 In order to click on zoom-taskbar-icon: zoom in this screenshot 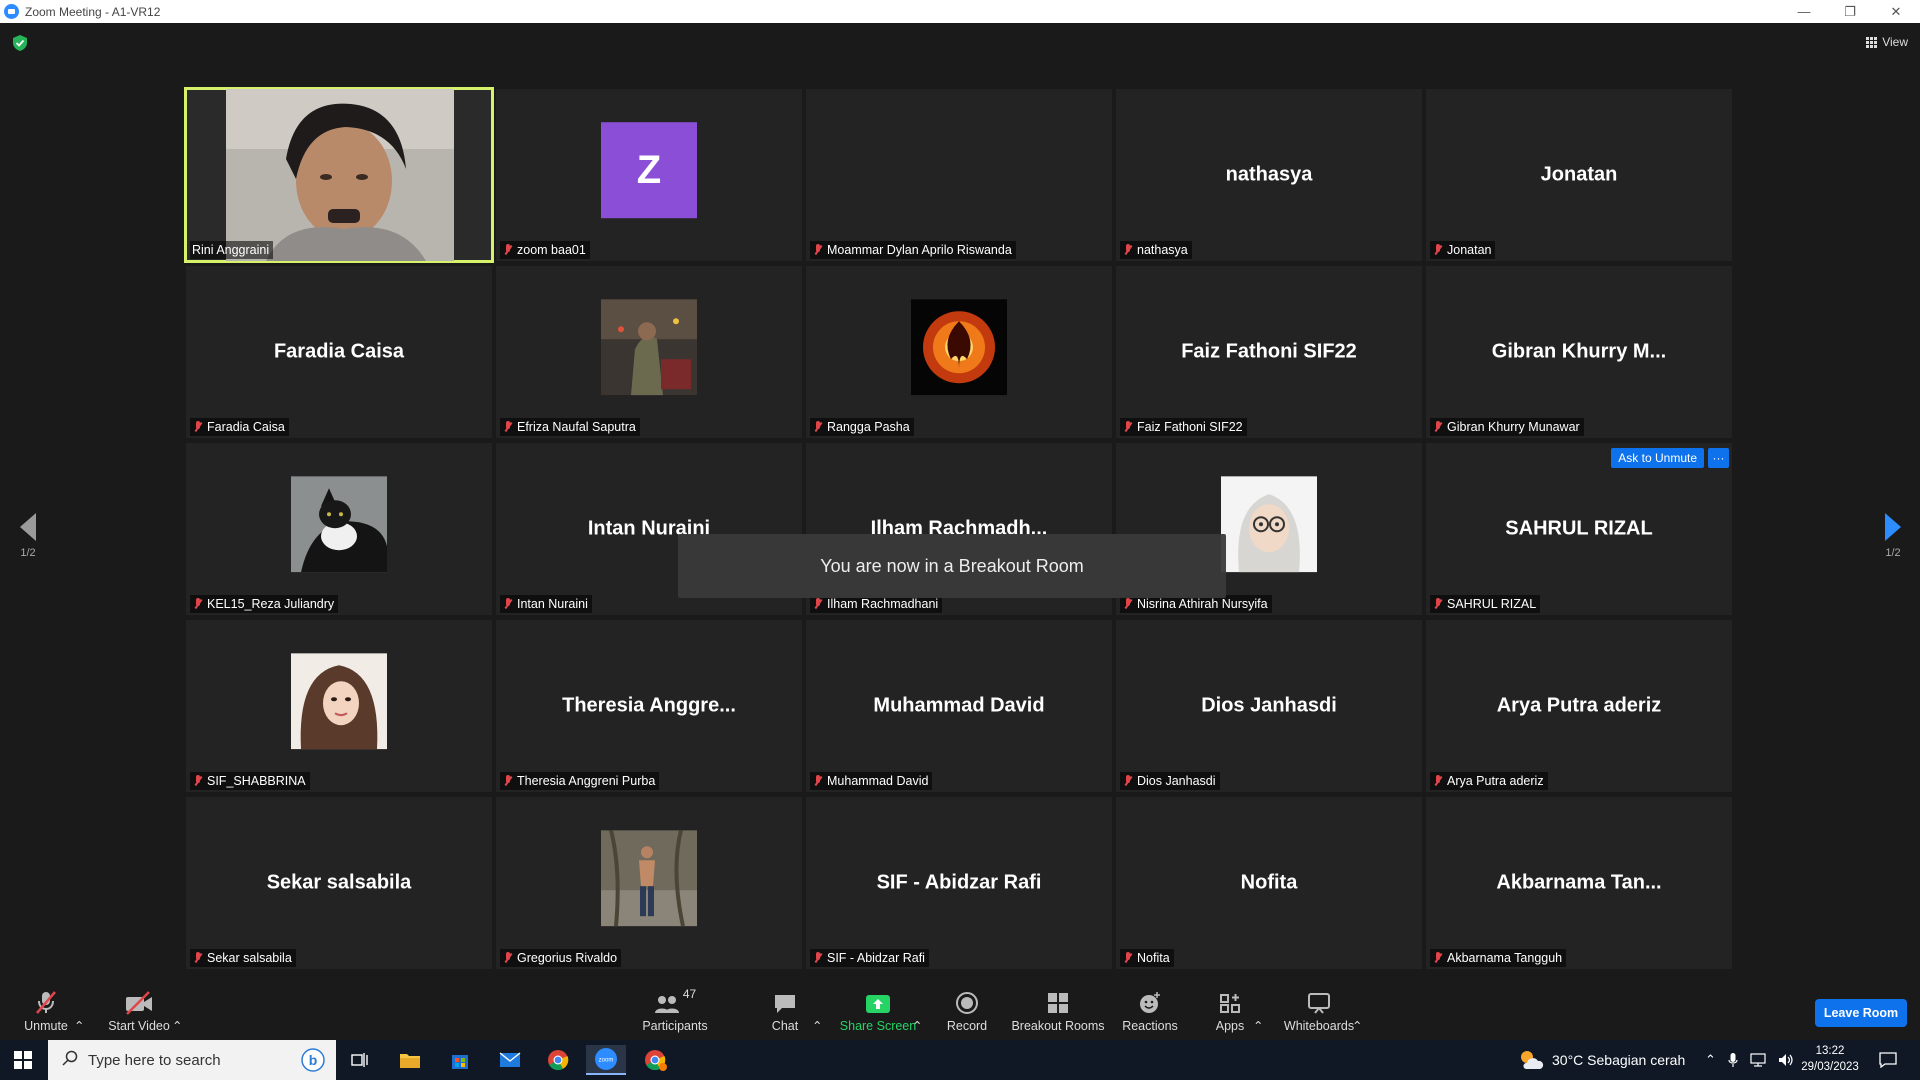, I will do `click(606, 1060)`.